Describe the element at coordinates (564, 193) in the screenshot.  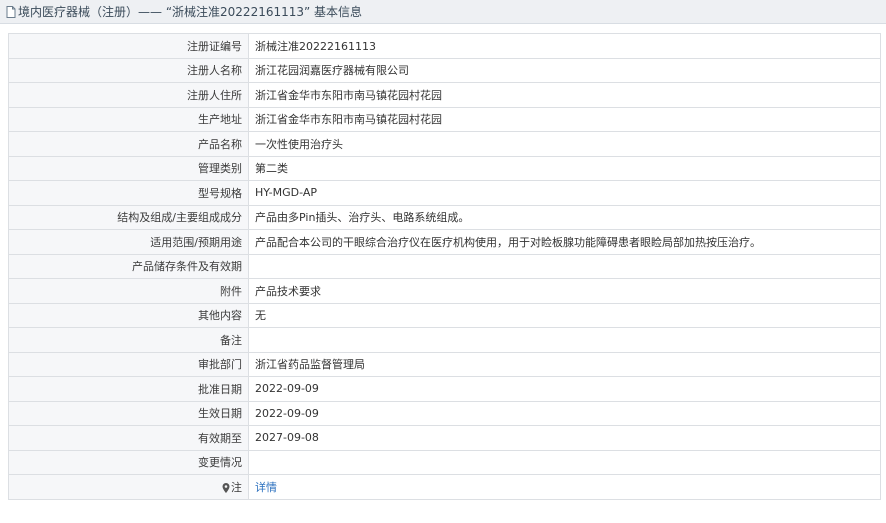
I see `row-value: HY-MGD-AP` at that location.